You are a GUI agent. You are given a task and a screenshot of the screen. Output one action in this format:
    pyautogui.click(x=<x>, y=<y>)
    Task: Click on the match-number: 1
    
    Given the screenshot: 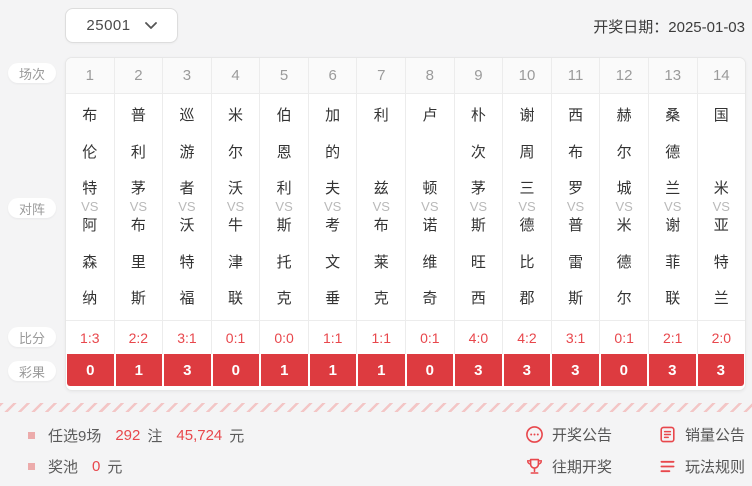 What is the action you would take?
    pyautogui.click(x=90, y=75)
    